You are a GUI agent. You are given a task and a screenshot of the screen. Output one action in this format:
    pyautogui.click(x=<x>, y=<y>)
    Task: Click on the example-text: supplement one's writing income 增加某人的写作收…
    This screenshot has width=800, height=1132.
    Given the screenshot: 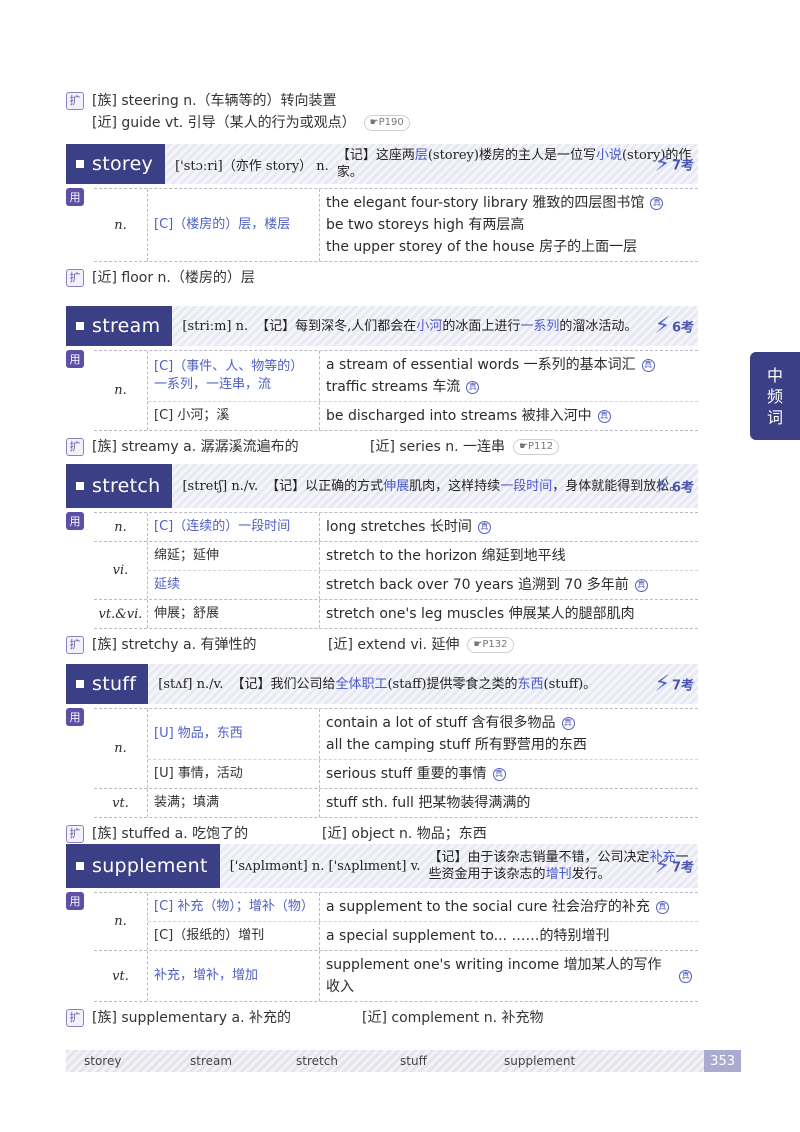 What is the action you would take?
    pyautogui.click(x=494, y=976)
    